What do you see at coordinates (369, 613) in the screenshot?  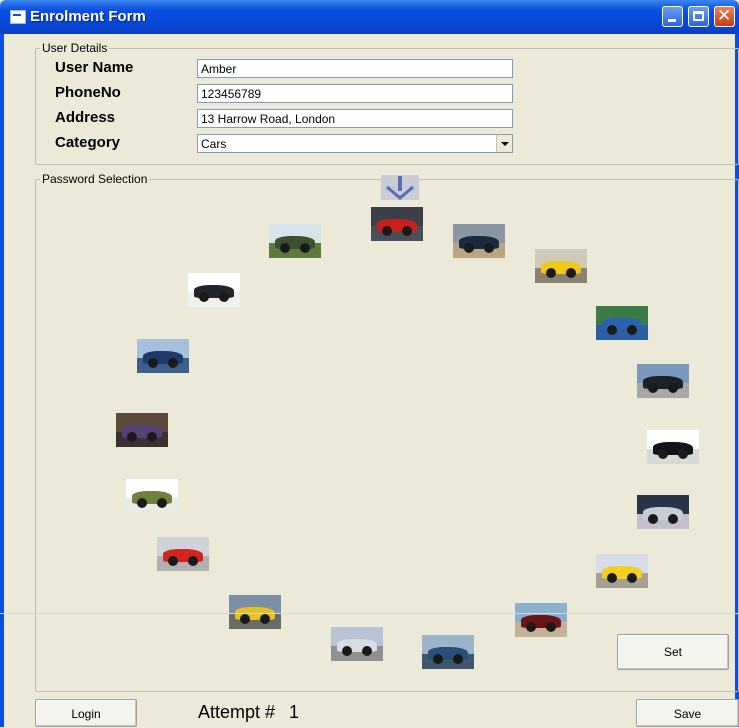 I see `divider-line` at bounding box center [369, 613].